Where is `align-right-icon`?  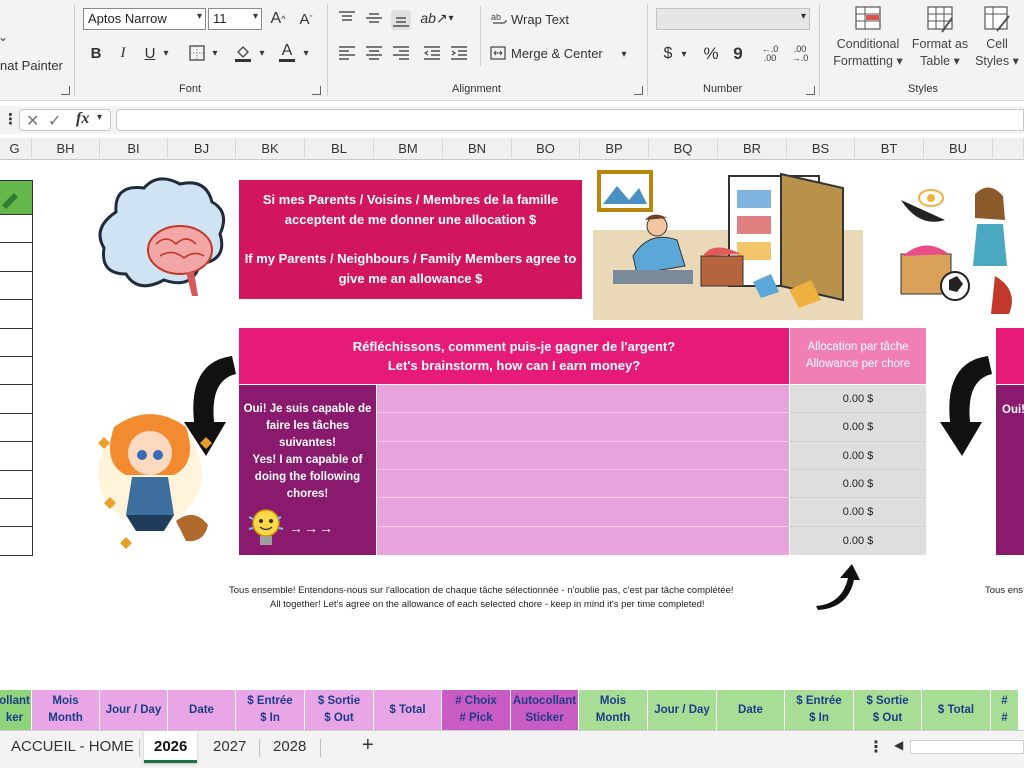
align-right-icon is located at coordinates (401, 53).